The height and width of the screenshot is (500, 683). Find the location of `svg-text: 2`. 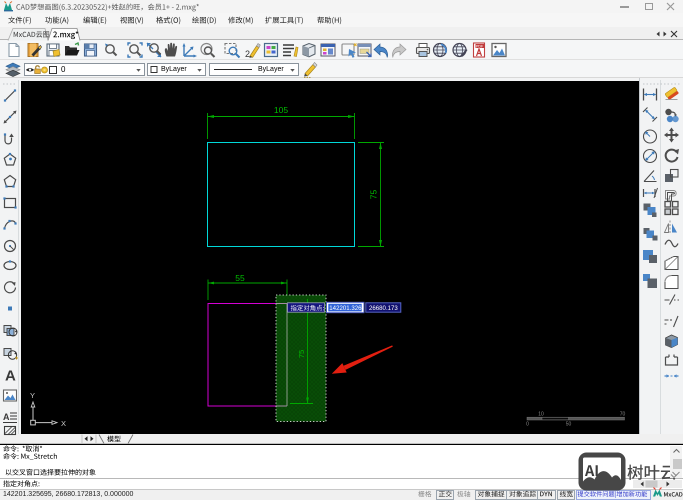

svg-text: 2 is located at coordinates (247, 54).